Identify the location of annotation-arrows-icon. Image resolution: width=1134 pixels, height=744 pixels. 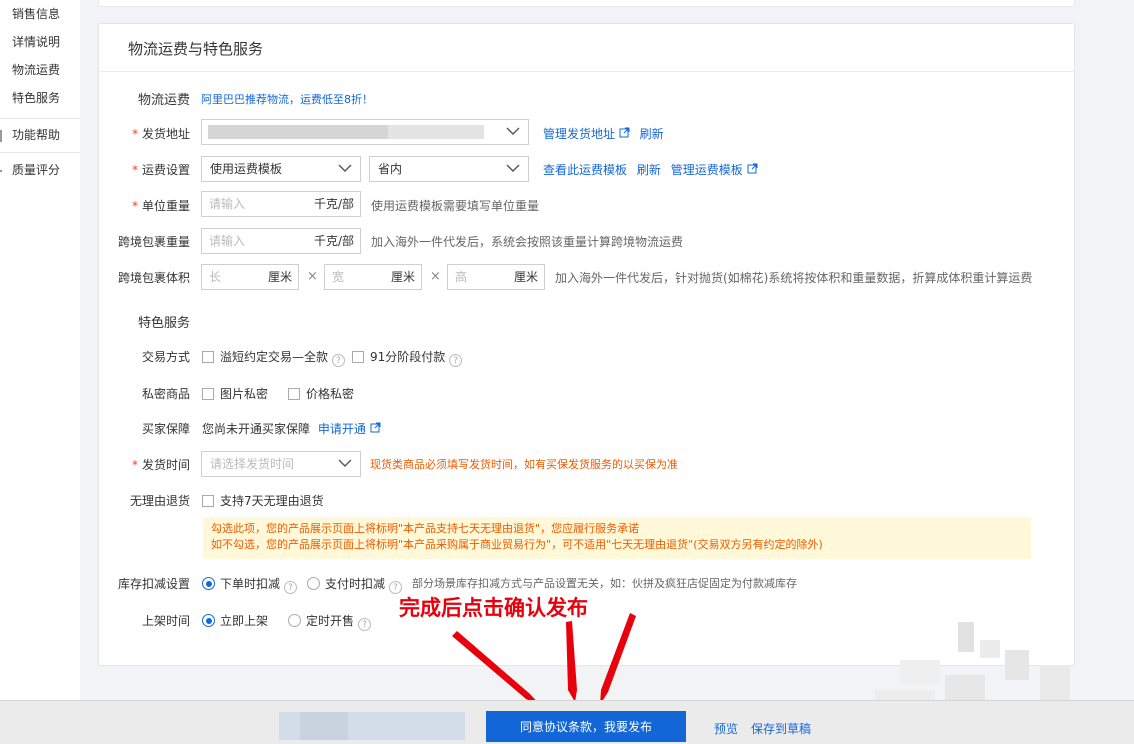
(544, 659).